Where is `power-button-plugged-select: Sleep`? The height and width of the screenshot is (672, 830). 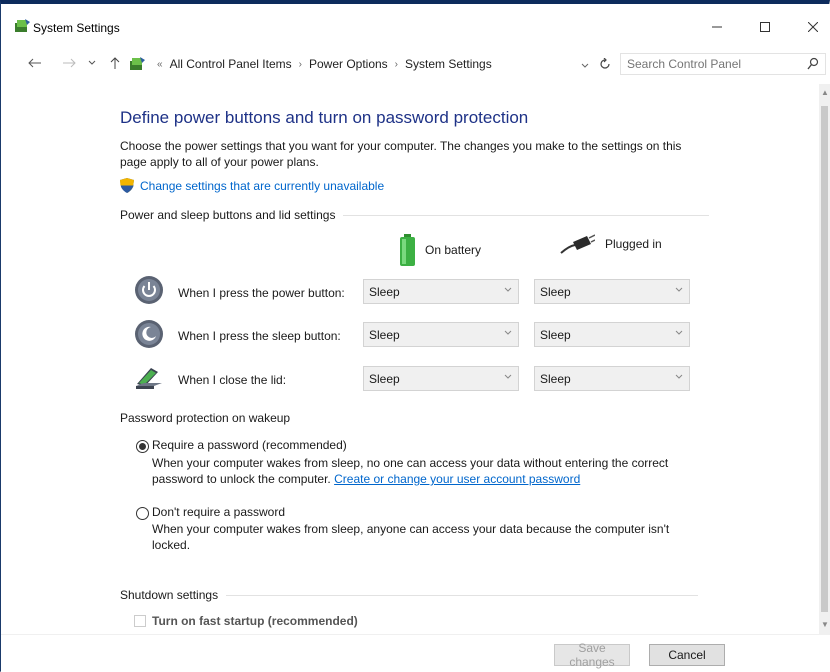 power-button-plugged-select: Sleep is located at coordinates (612, 291).